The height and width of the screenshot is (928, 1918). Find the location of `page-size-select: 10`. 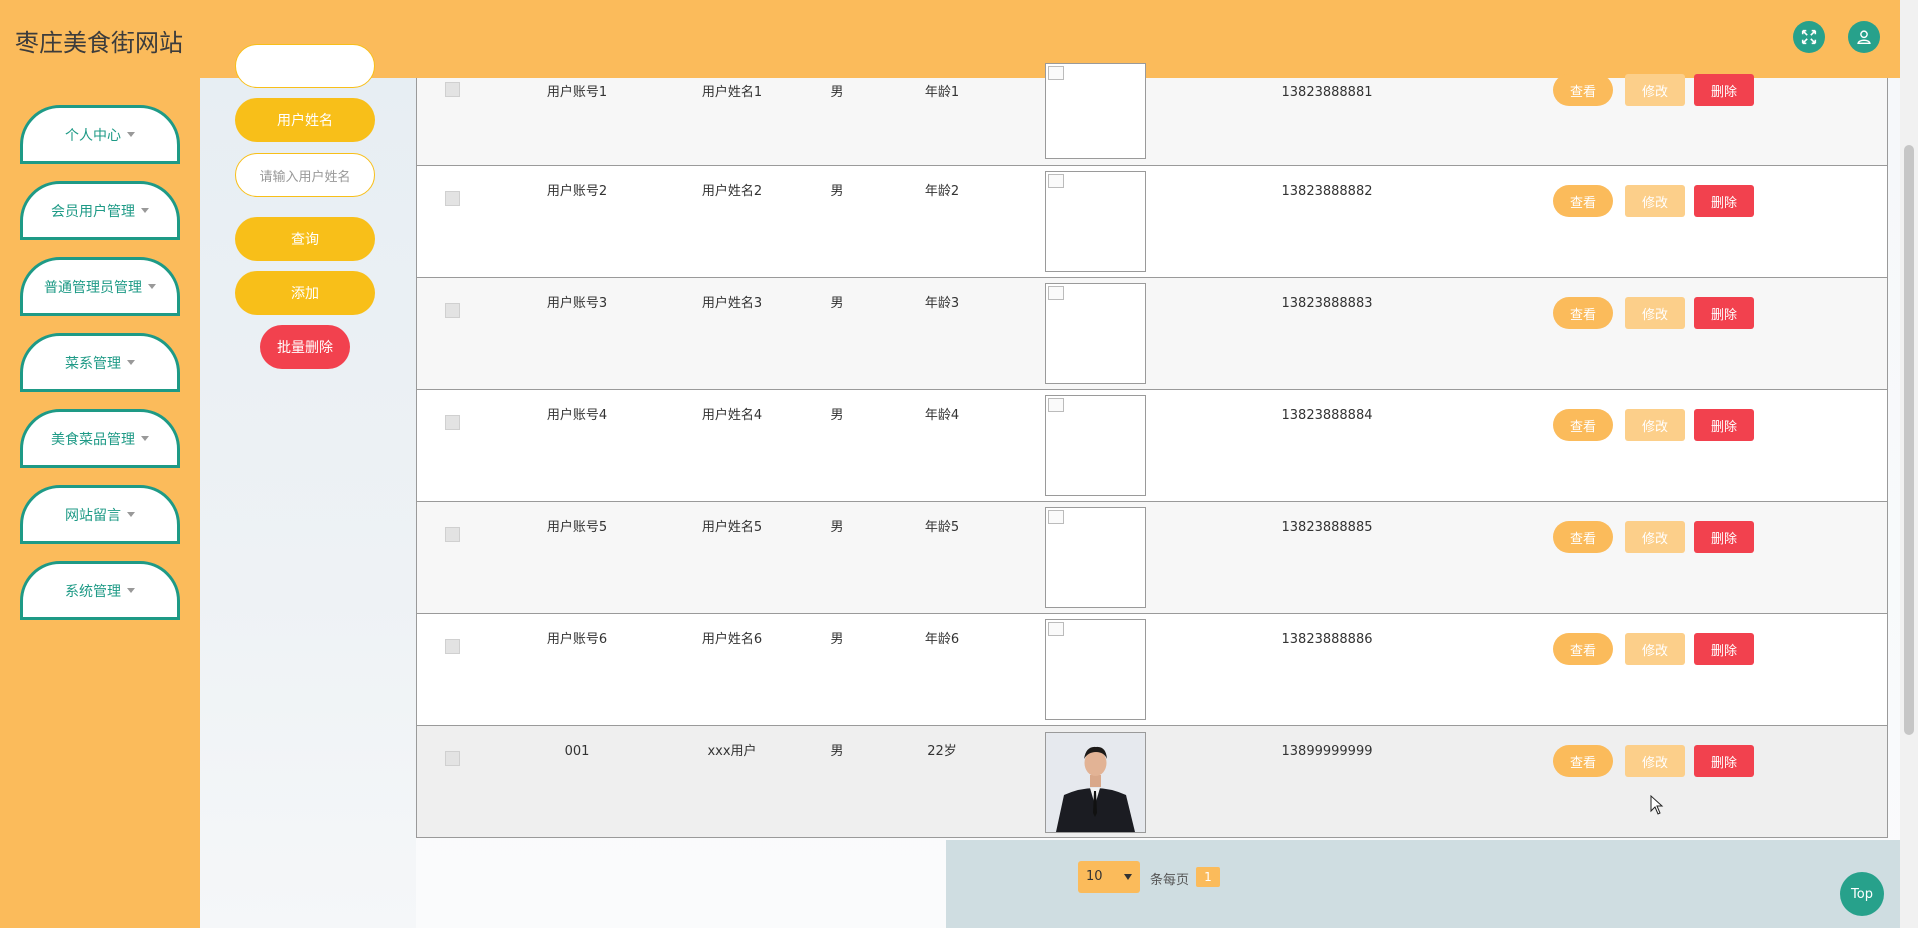

page-size-select: 10 is located at coordinates (1109, 877).